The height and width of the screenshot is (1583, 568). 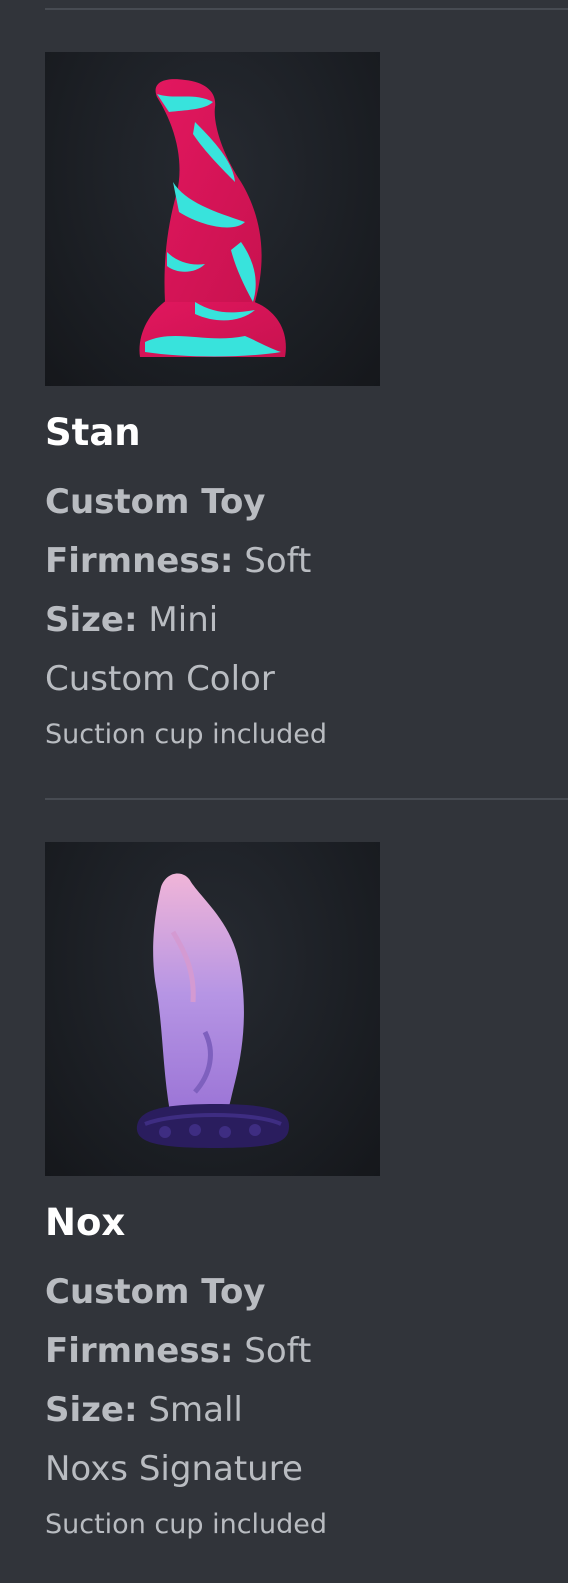 What do you see at coordinates (160, 679) in the screenshot?
I see `product-color: Custom Color` at bounding box center [160, 679].